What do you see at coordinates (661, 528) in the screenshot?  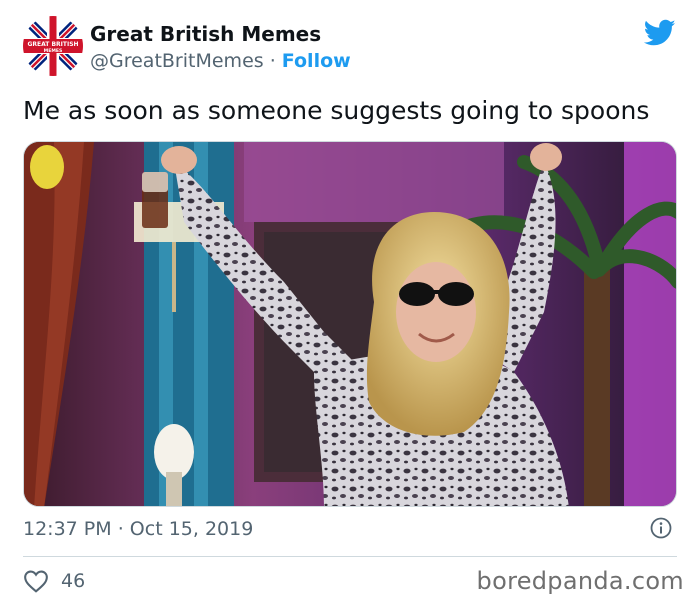 I see `info-icon` at bounding box center [661, 528].